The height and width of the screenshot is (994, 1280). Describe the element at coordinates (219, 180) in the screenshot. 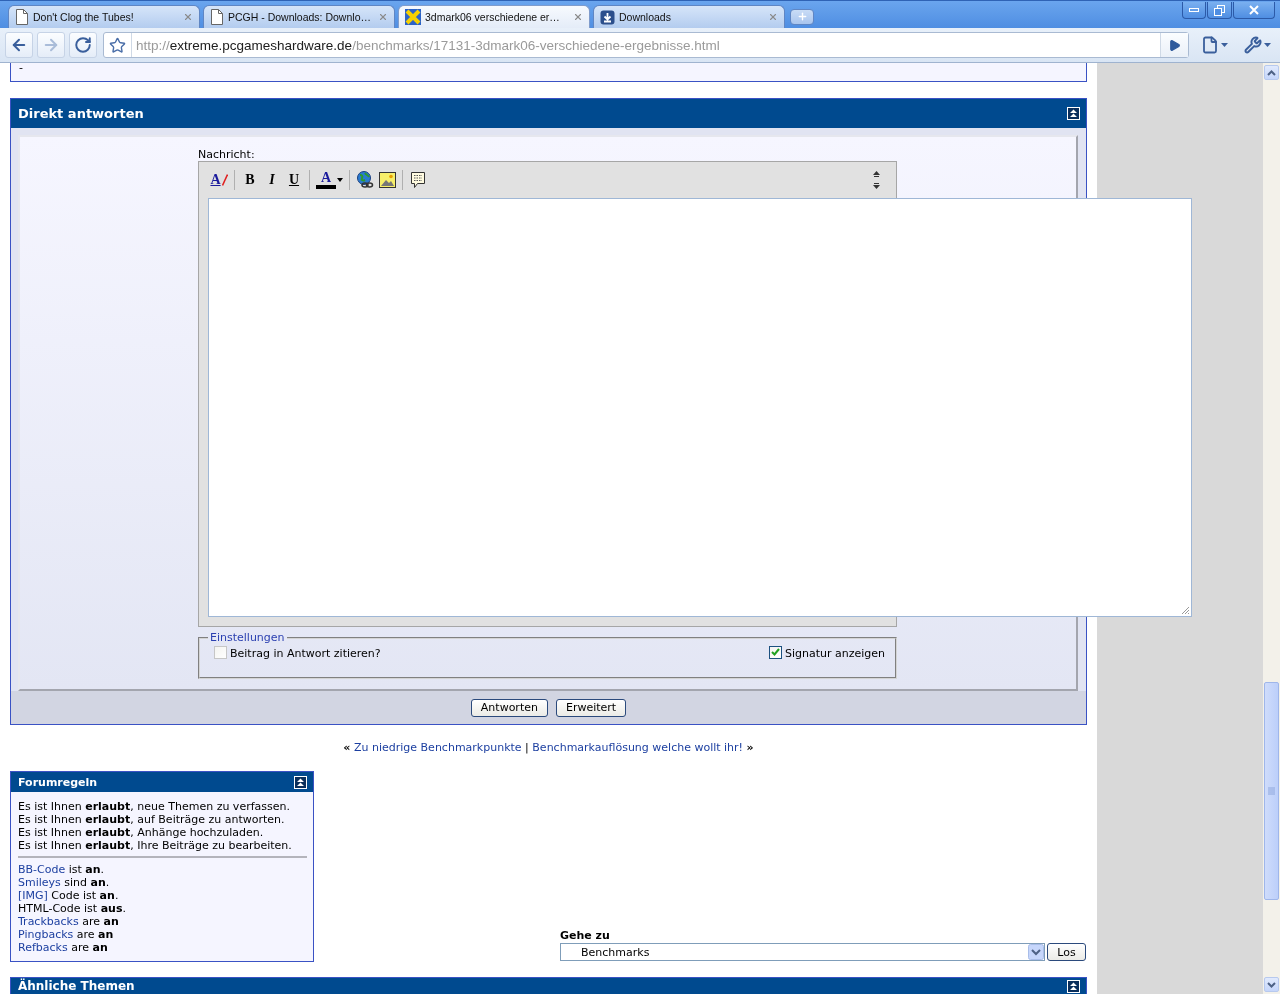

I see `remove-format-button: A` at that location.